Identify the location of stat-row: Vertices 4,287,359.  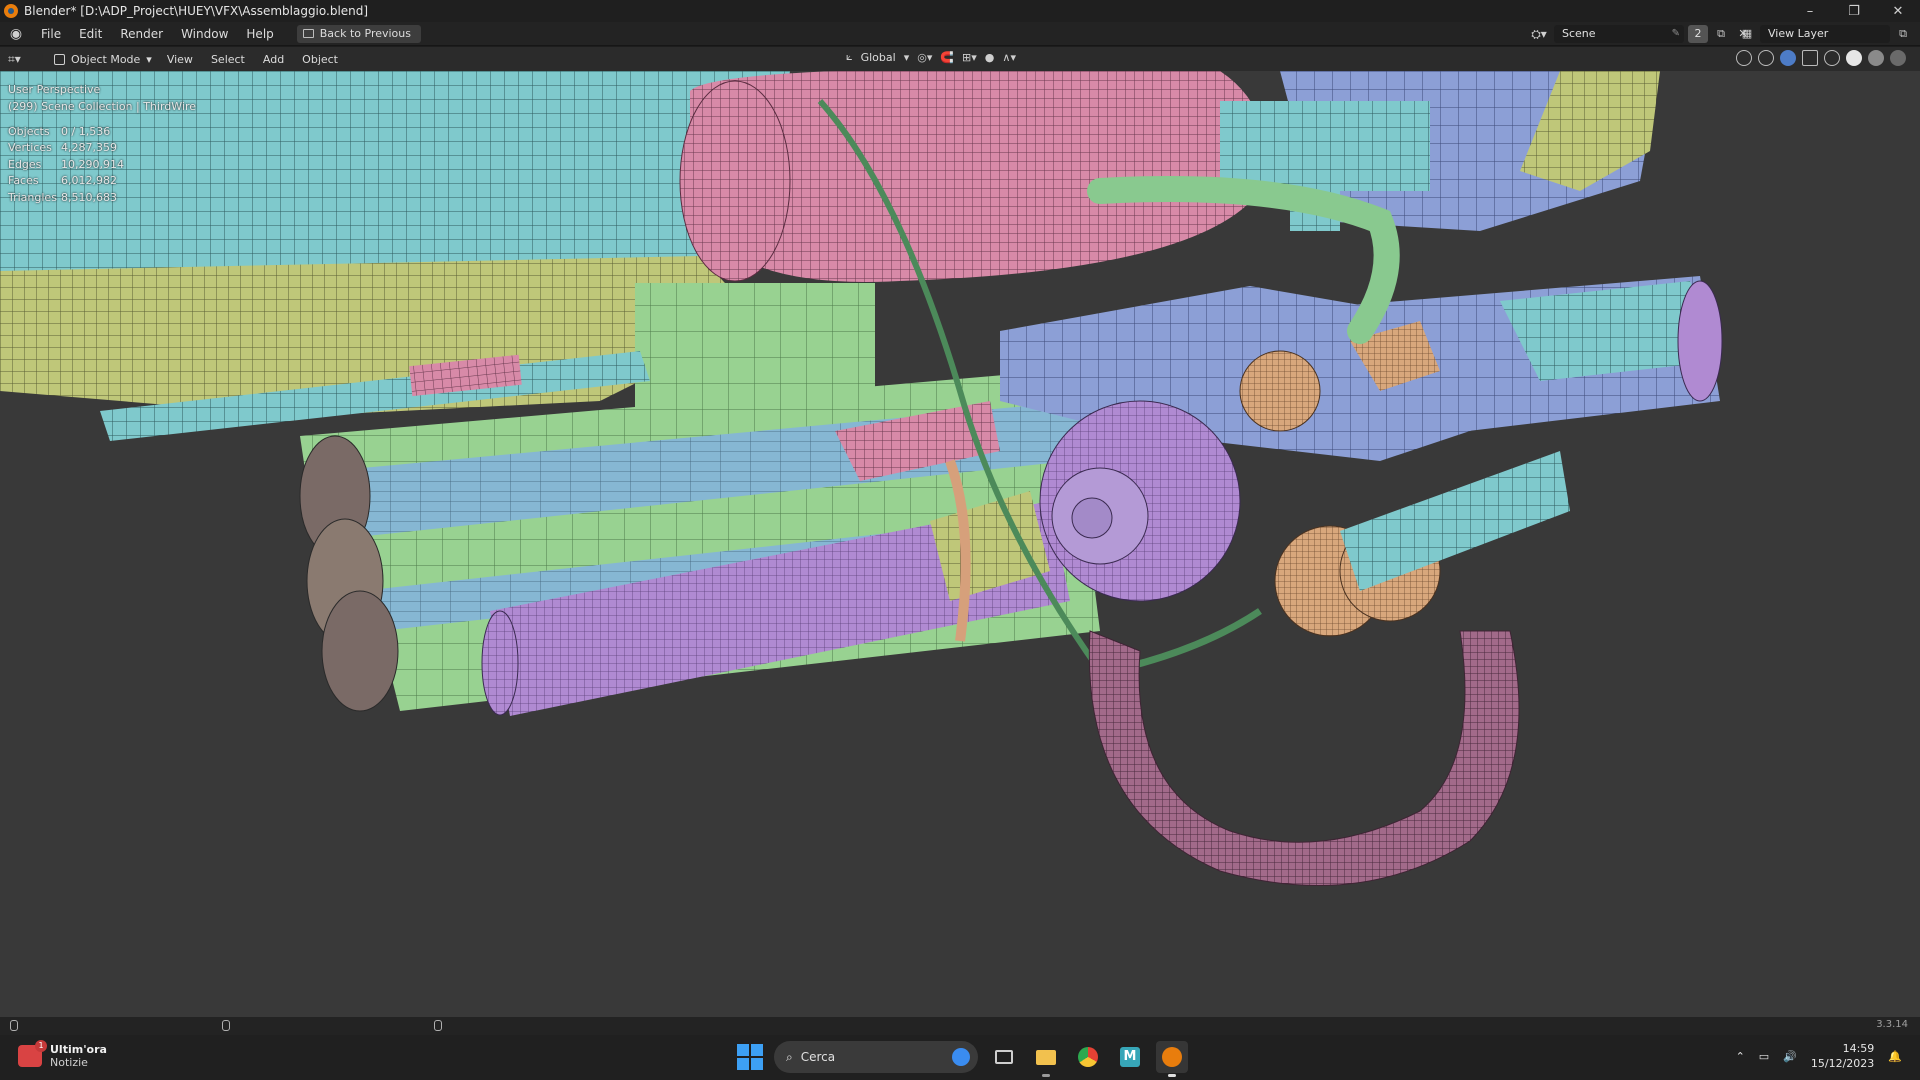
(66, 148).